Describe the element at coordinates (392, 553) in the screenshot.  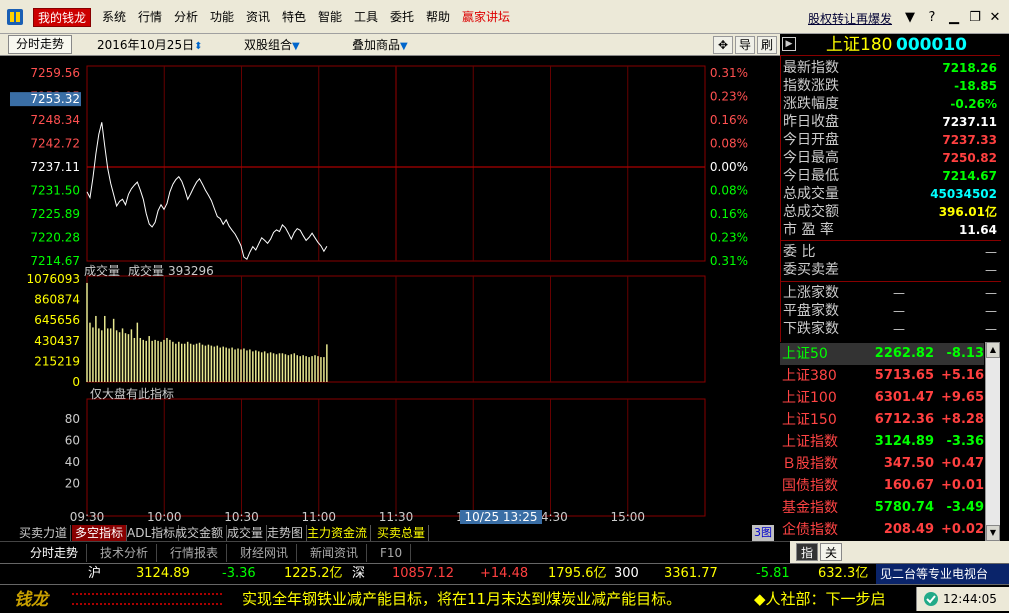
I see `function-tab: F10` at that location.